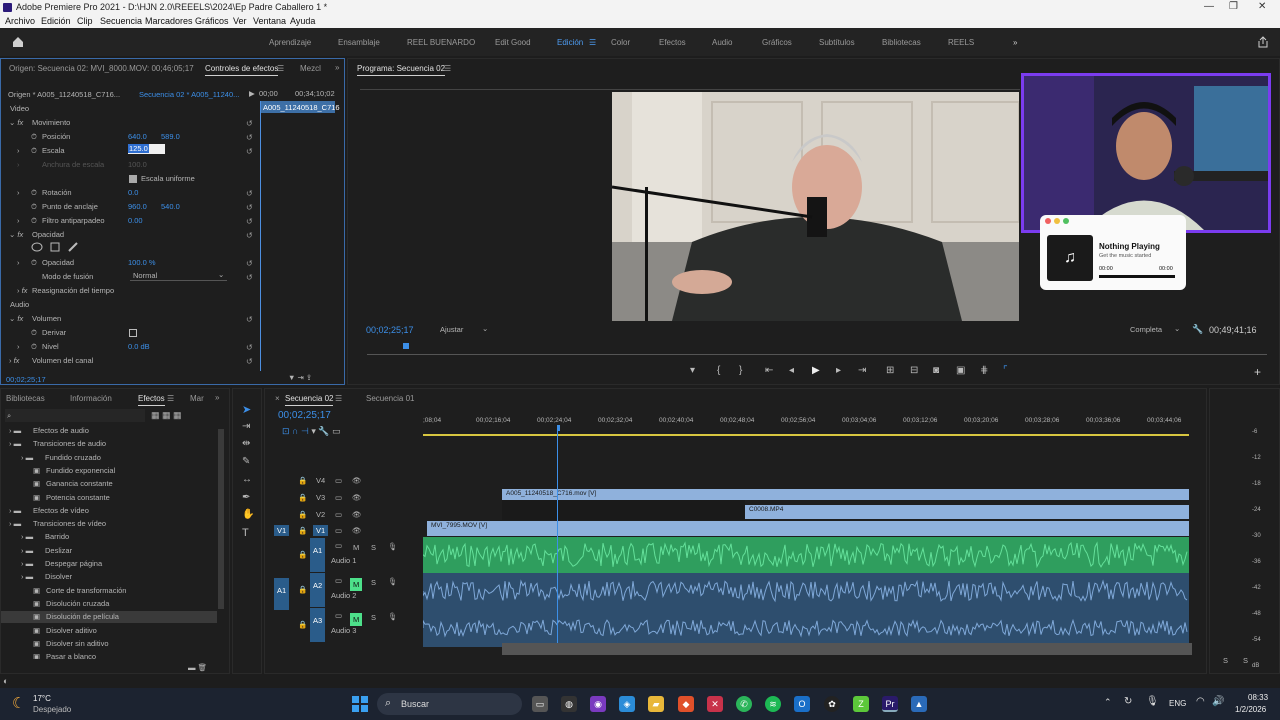  What do you see at coordinates (18, 346) in the screenshot?
I see `nivel-expand-icon: ›` at bounding box center [18, 346].